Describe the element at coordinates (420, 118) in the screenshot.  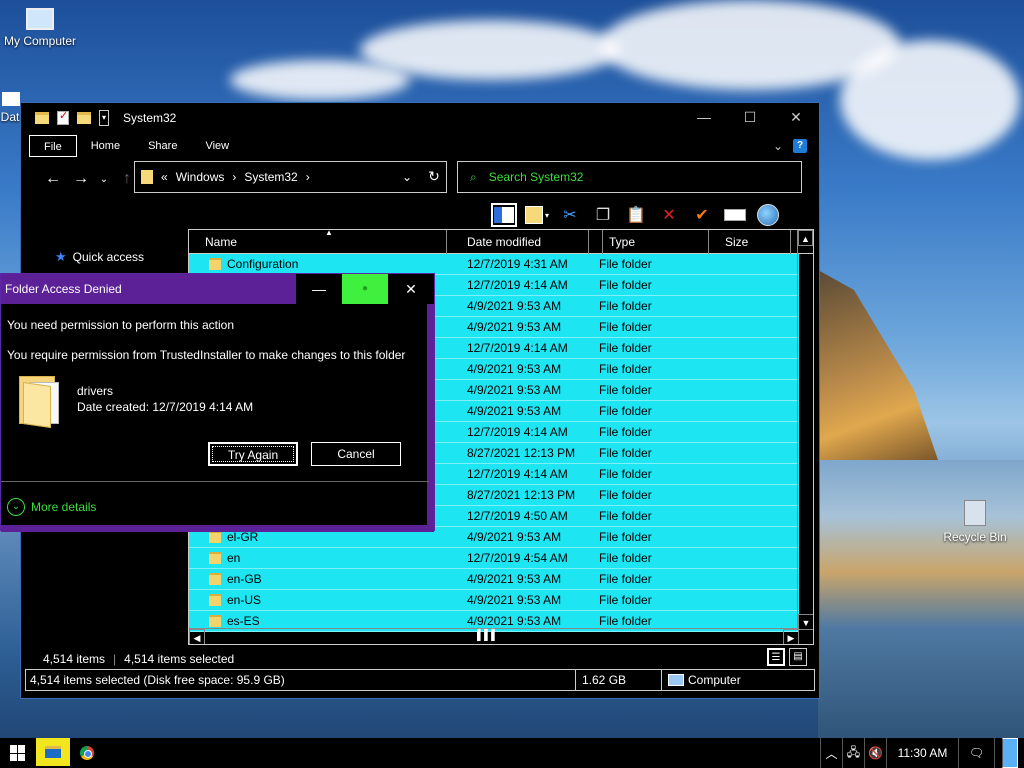
I see `title-bar: ▾ System32 — ☐ ✕` at that location.